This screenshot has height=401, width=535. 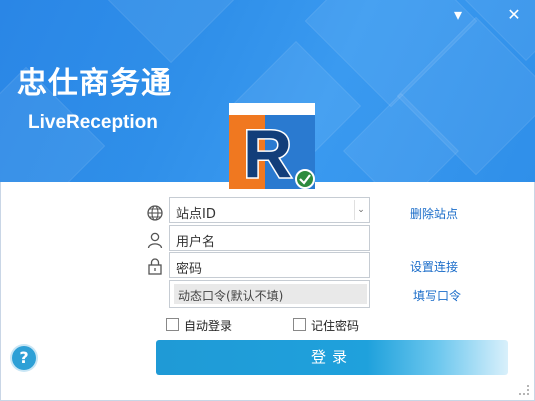 I want to click on site-id-placeholder: 站点ID, so click(x=196, y=214).